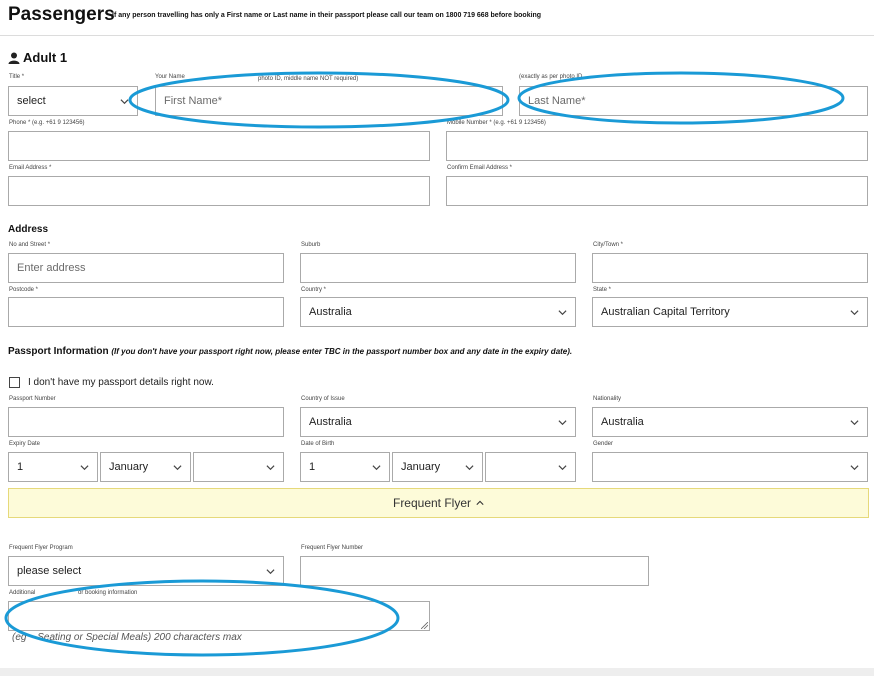  Describe the element at coordinates (146, 422) in the screenshot. I see `passport-number-input` at that location.